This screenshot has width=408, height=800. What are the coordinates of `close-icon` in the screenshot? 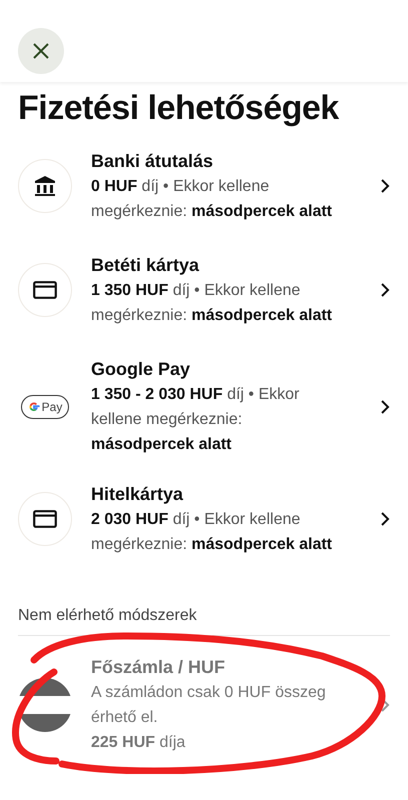 It's located at (41, 51).